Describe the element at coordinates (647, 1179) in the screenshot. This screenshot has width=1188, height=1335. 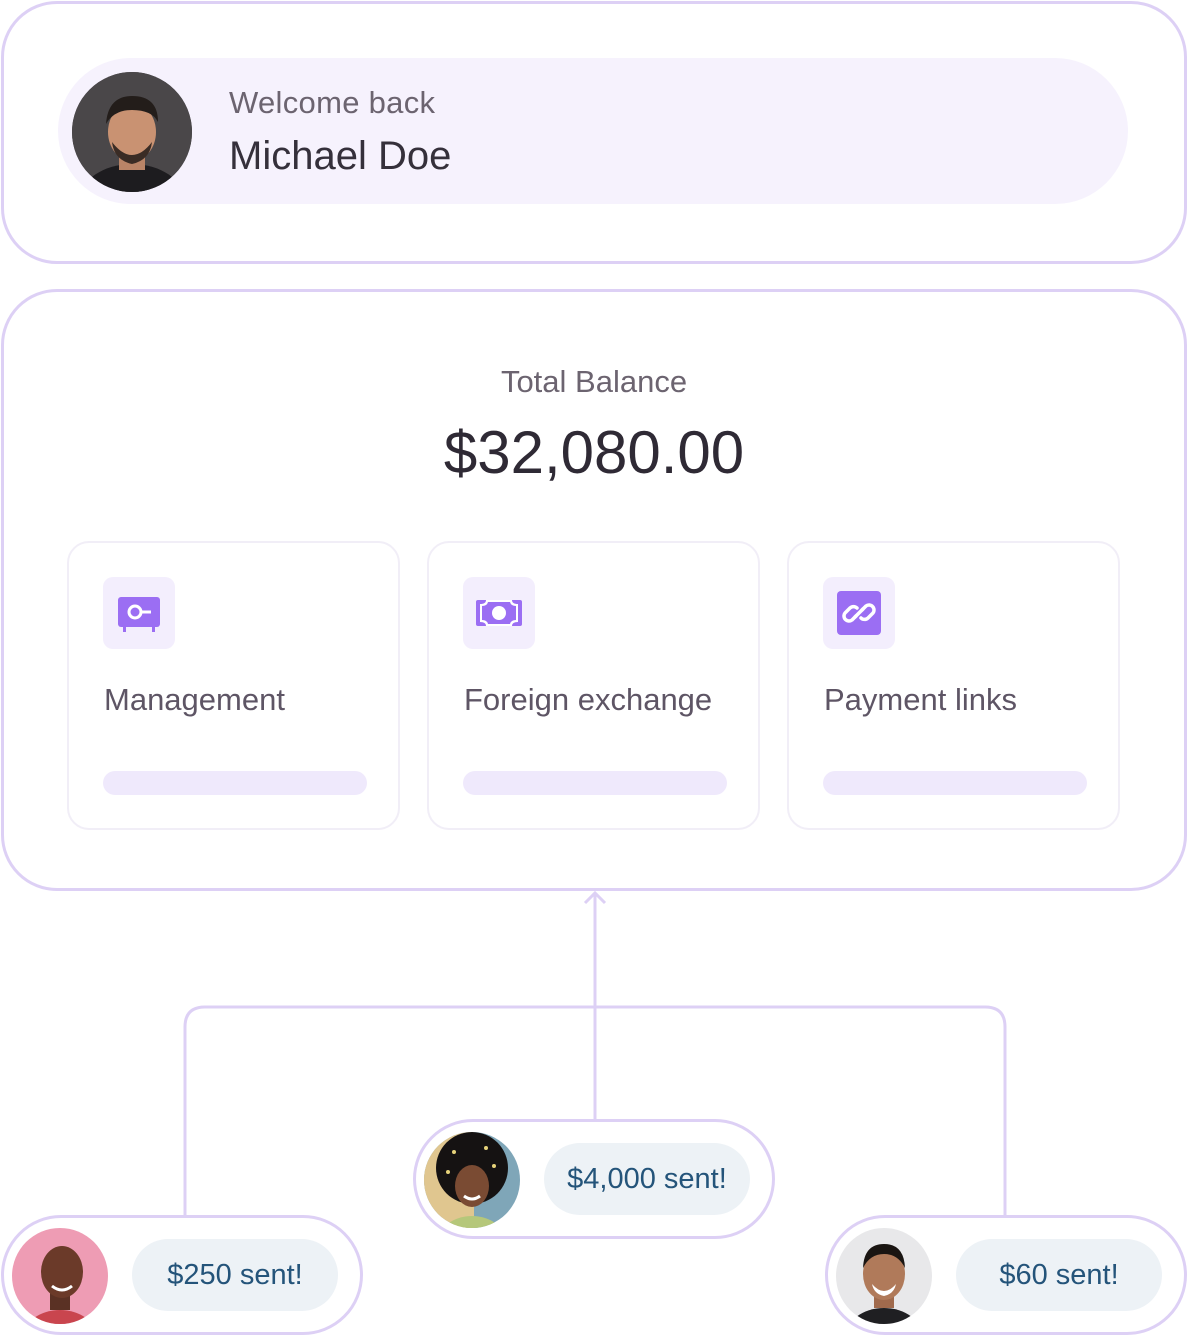
I see `transfer-amount-center: $4,000 sent!` at that location.